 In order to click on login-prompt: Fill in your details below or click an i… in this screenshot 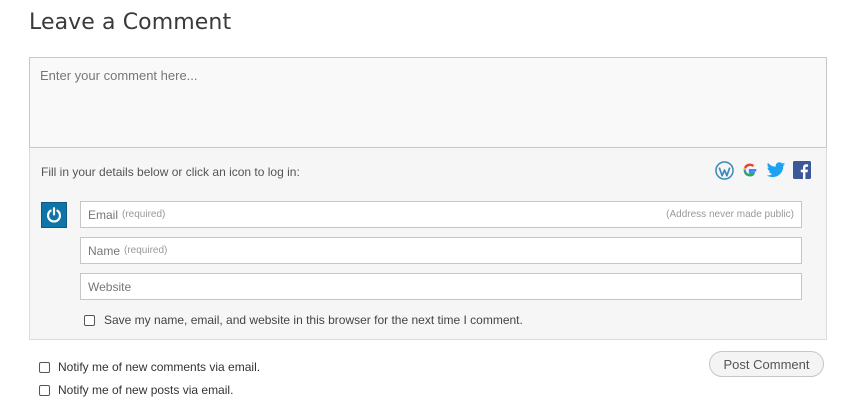, I will do `click(170, 172)`.